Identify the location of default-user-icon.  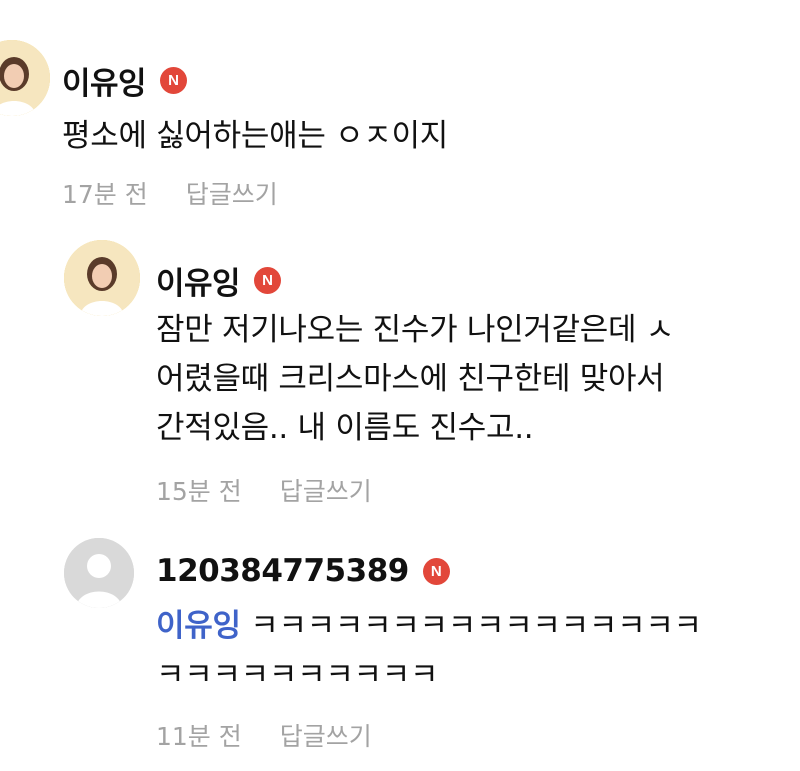
(99, 573).